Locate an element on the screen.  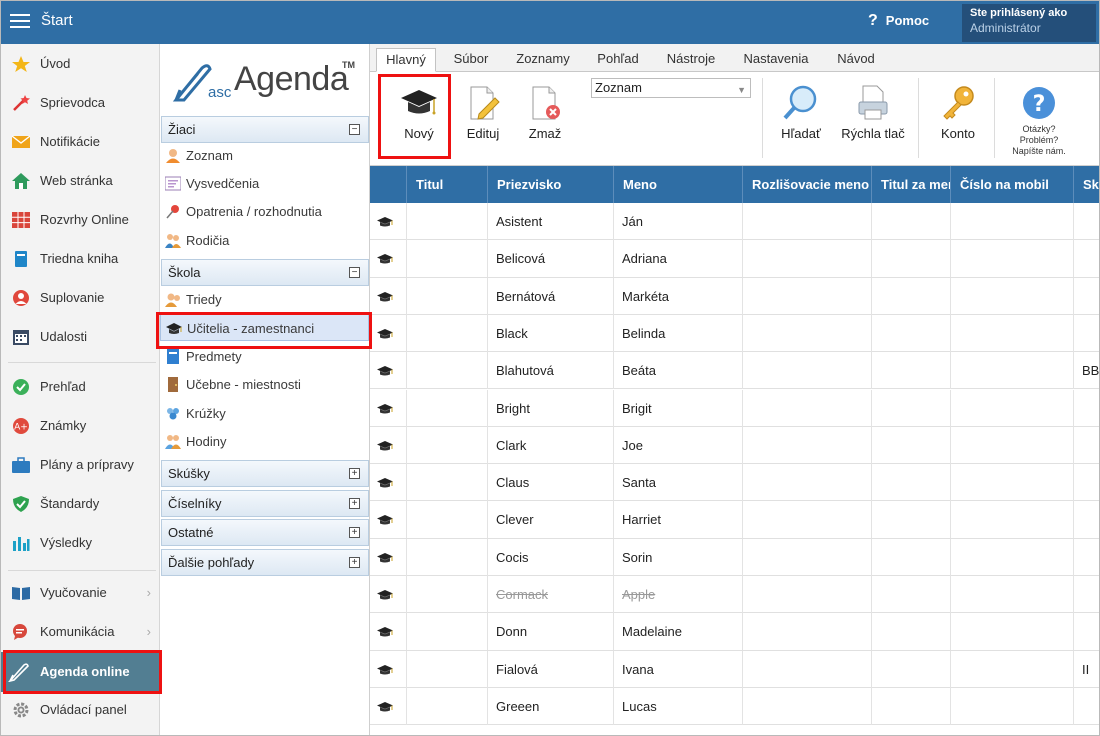
tree-item-rodicia: Rodičia is located at coordinates (264, 240).